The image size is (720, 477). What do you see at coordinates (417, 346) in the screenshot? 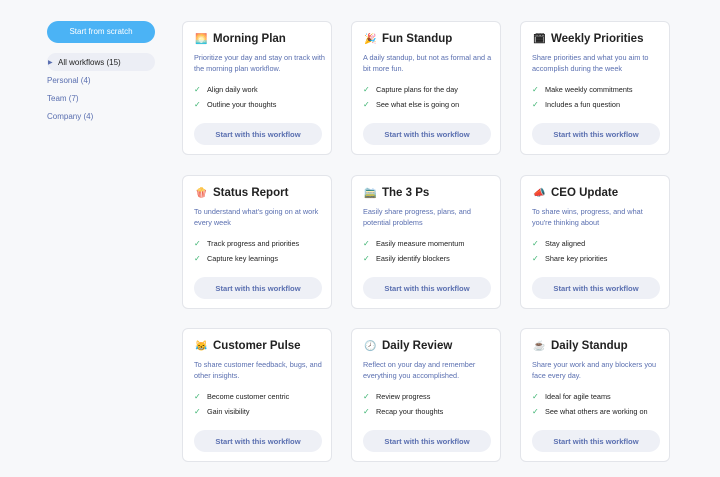
I see `card-title-text: Daily Review` at bounding box center [417, 346].